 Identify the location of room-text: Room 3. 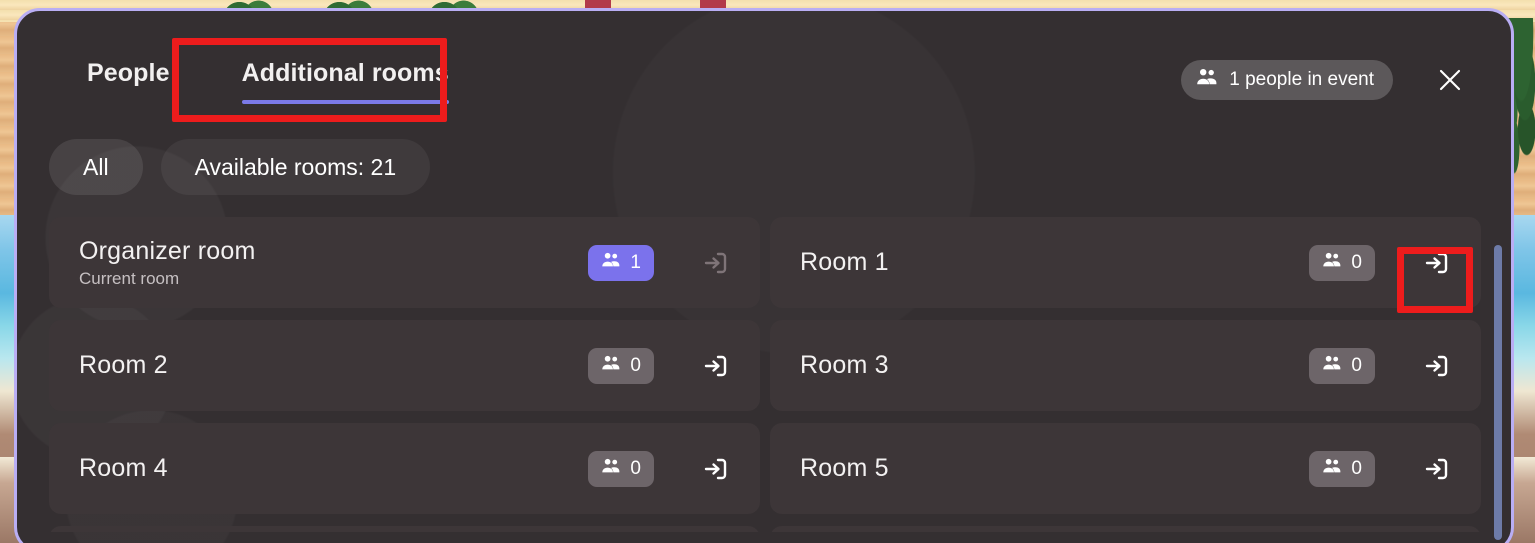
(844, 365).